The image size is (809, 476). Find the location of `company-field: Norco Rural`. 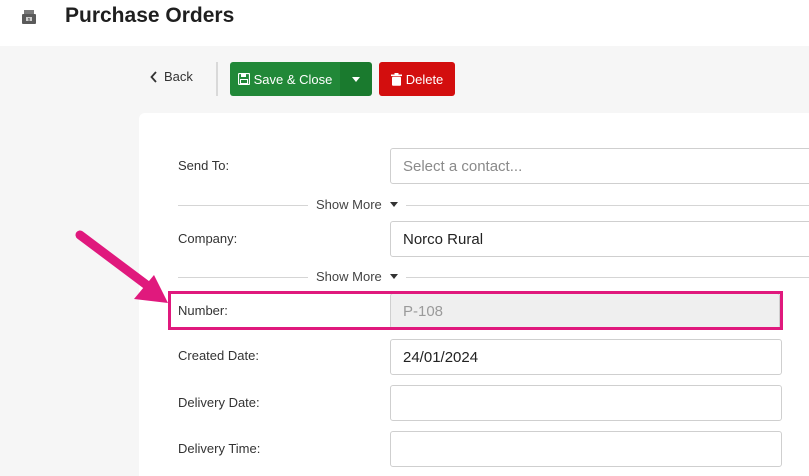

company-field: Norco Rural is located at coordinates (599, 239).